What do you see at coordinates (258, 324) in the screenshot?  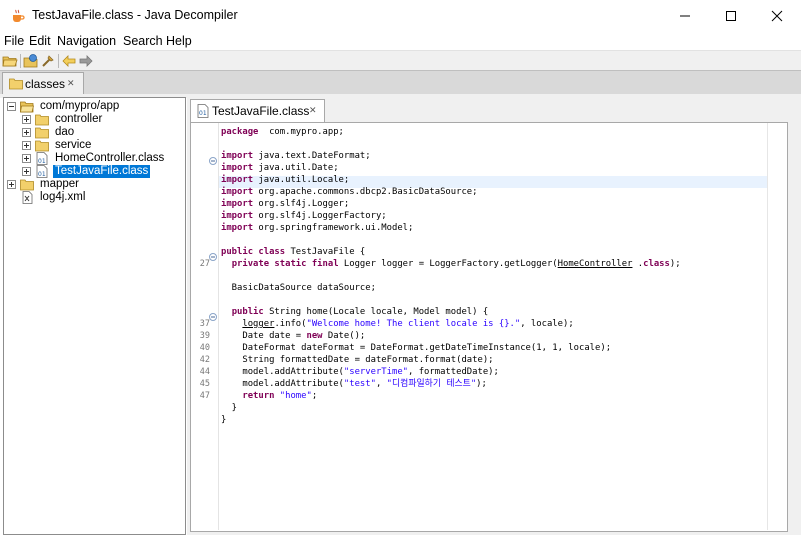 I see `code-token: logger` at bounding box center [258, 324].